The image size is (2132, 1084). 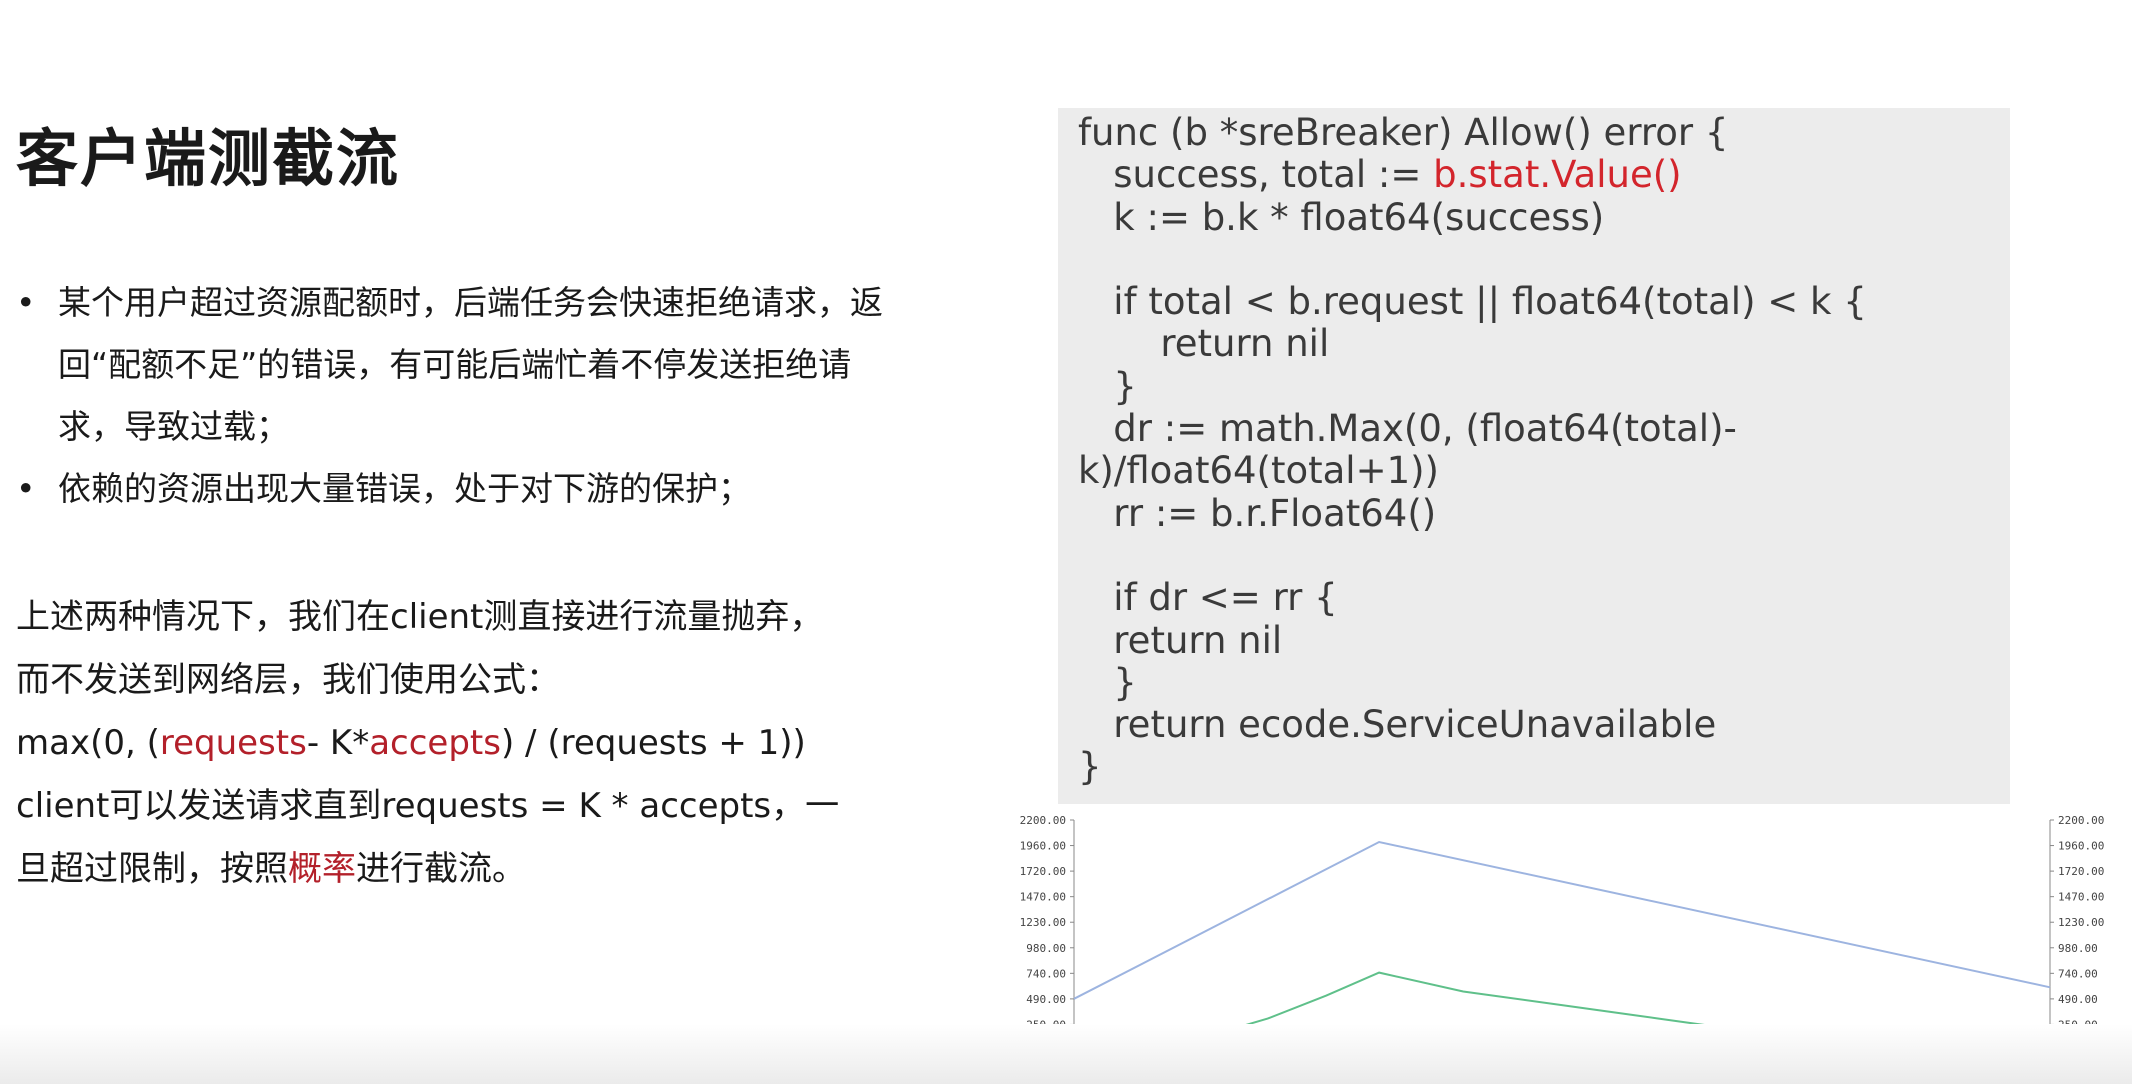 I want to click on code-line: success, total :=, so click(x=1256, y=175).